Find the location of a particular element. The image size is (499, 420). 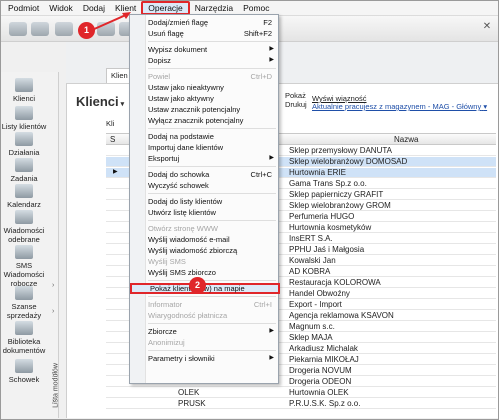

annotation-arrow is located at coordinates (111, 21).